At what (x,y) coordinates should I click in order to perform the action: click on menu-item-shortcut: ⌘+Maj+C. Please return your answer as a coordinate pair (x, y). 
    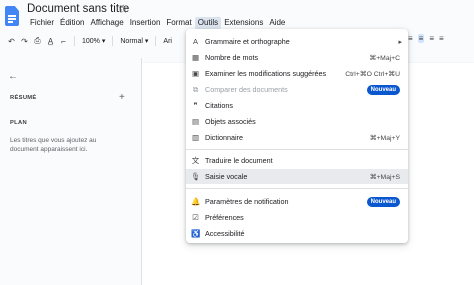
    Looking at the image, I should click on (384, 58).